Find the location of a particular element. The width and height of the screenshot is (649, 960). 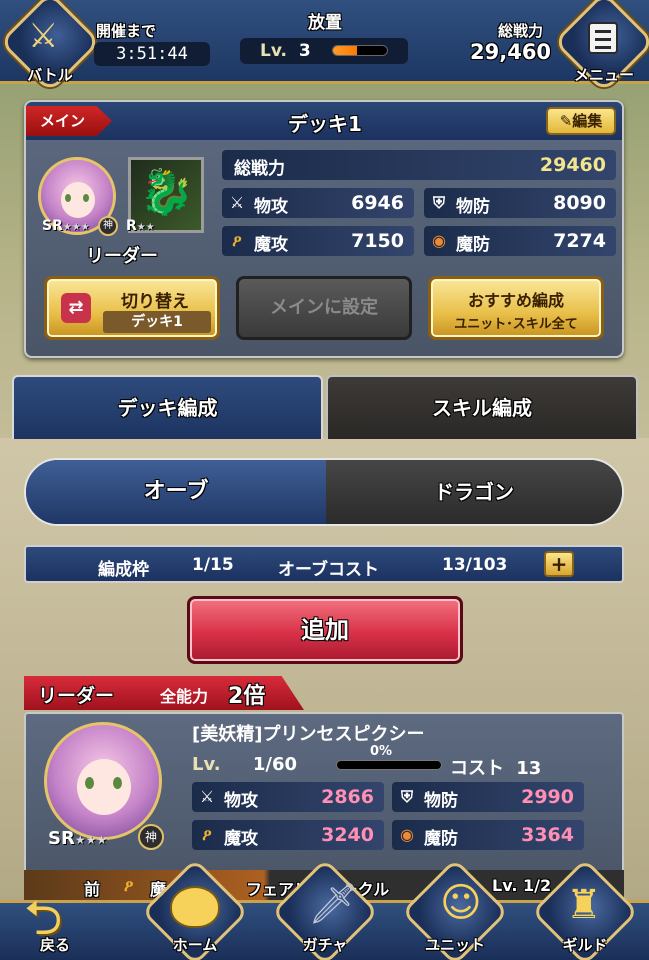

dragon-rarity: R★★ is located at coordinates (140, 226).